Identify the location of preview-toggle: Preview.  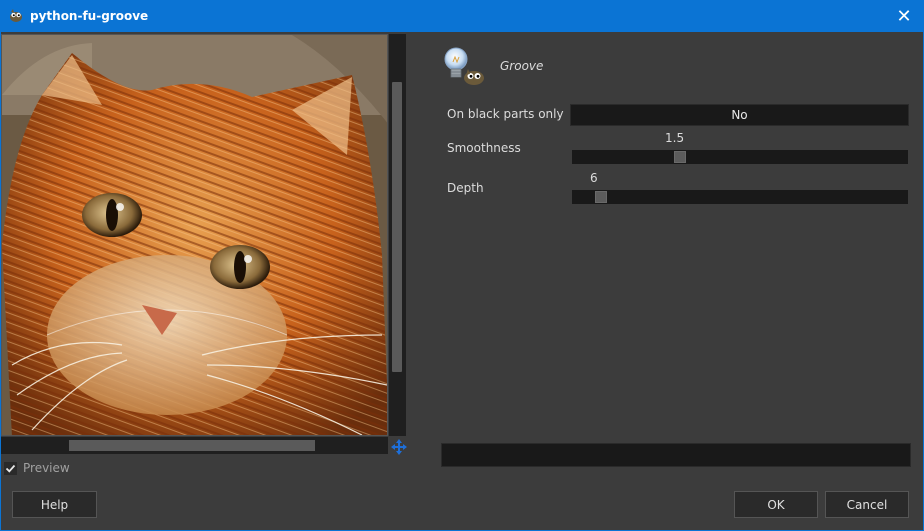
(37, 468).